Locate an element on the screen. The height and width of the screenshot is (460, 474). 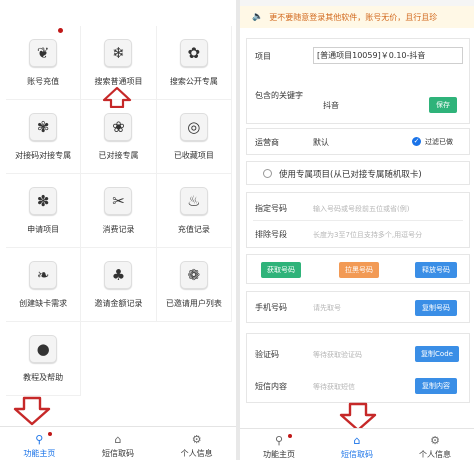
code-value: 等待获取验证码 is located at coordinates (337, 355).